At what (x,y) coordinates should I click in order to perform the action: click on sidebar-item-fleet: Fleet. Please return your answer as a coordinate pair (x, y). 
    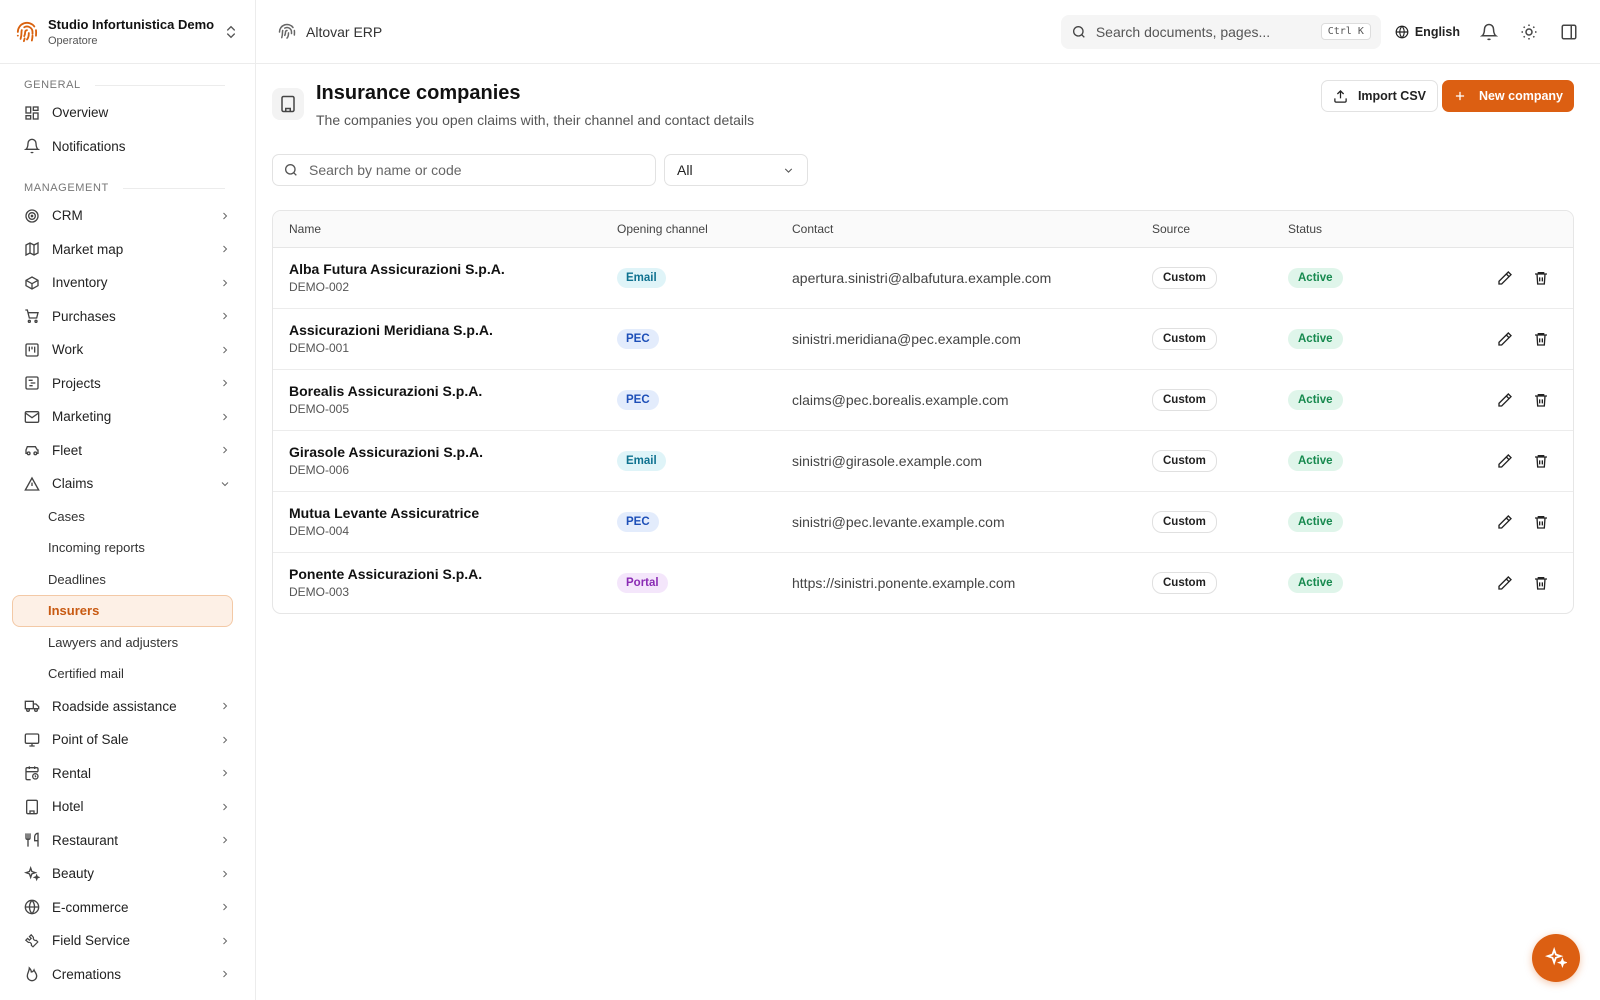
    Looking at the image, I should click on (127, 451).